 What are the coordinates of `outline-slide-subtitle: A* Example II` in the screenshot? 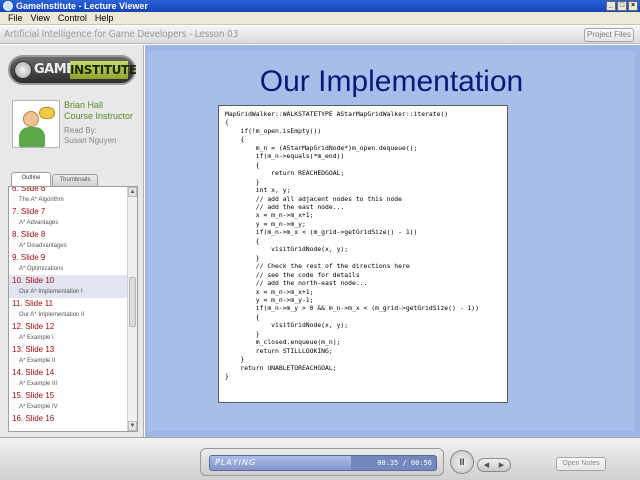 It's located at (68, 361).